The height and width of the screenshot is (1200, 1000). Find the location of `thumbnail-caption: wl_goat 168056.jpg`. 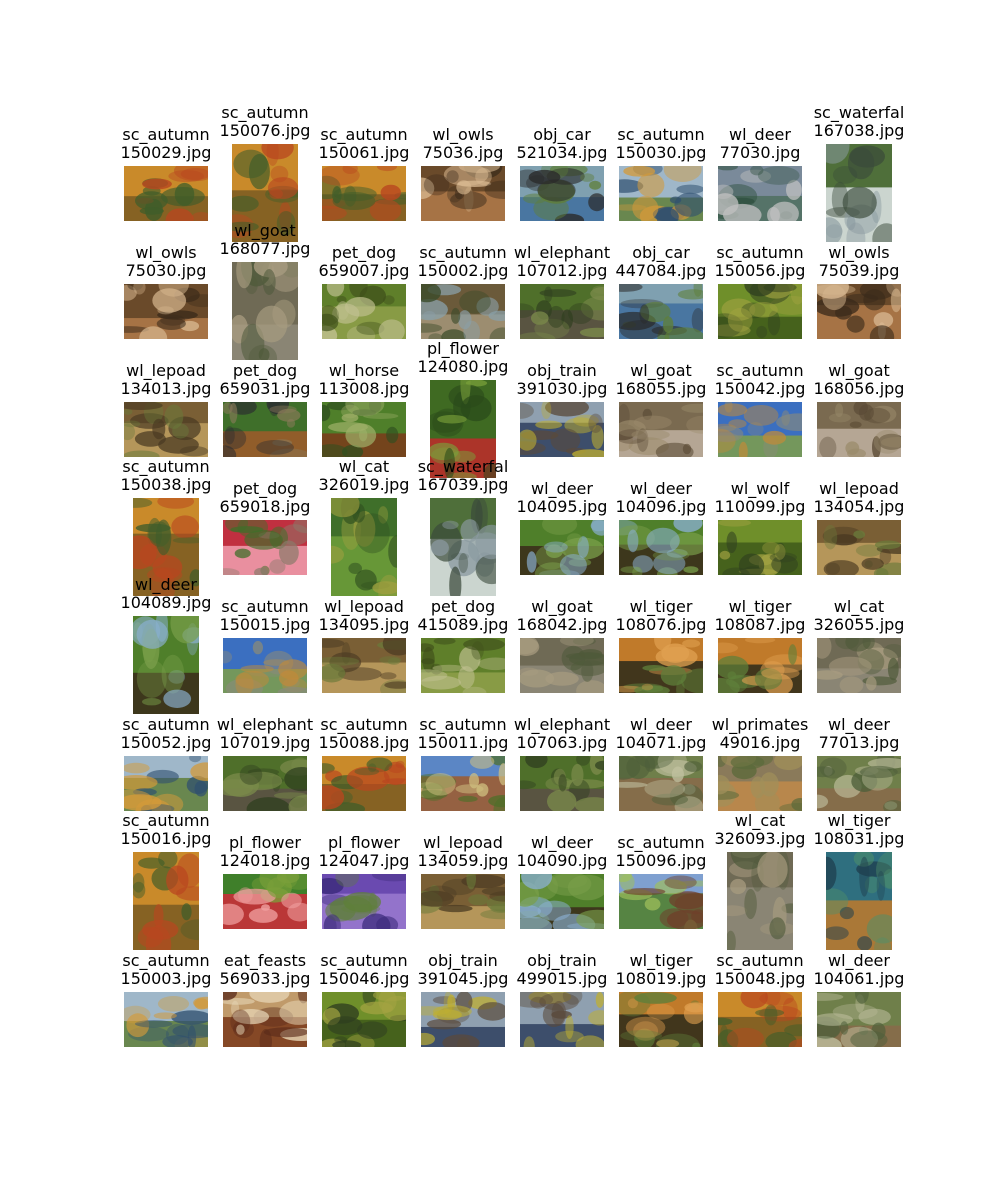

thumbnail-caption: wl_goat 168056.jpg is located at coordinates (859, 379).